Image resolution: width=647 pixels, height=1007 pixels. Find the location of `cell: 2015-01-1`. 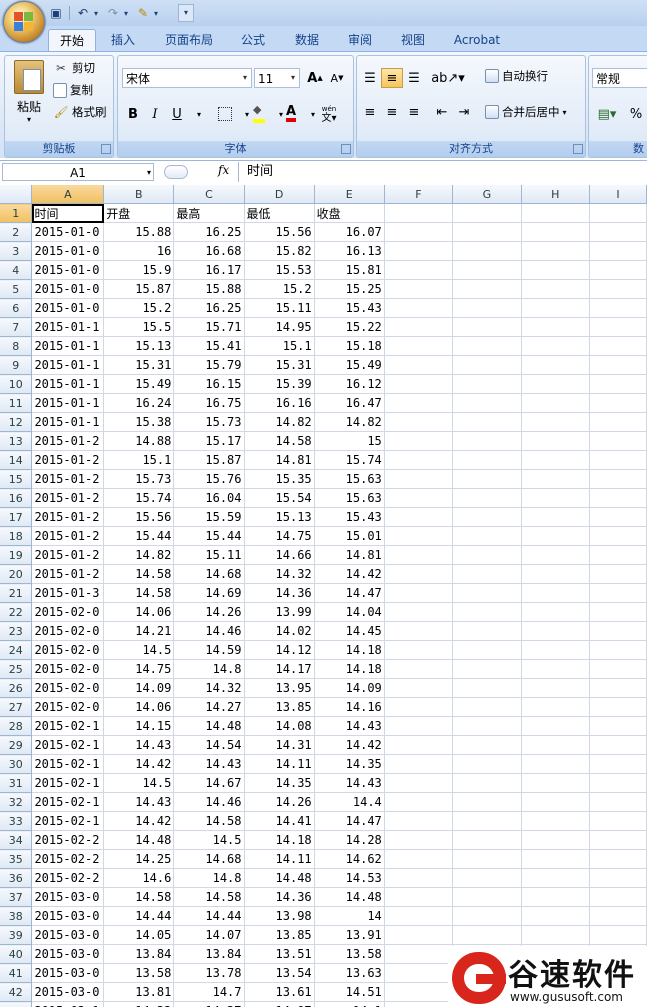

cell: 2015-01-1 is located at coordinates (68, 403).